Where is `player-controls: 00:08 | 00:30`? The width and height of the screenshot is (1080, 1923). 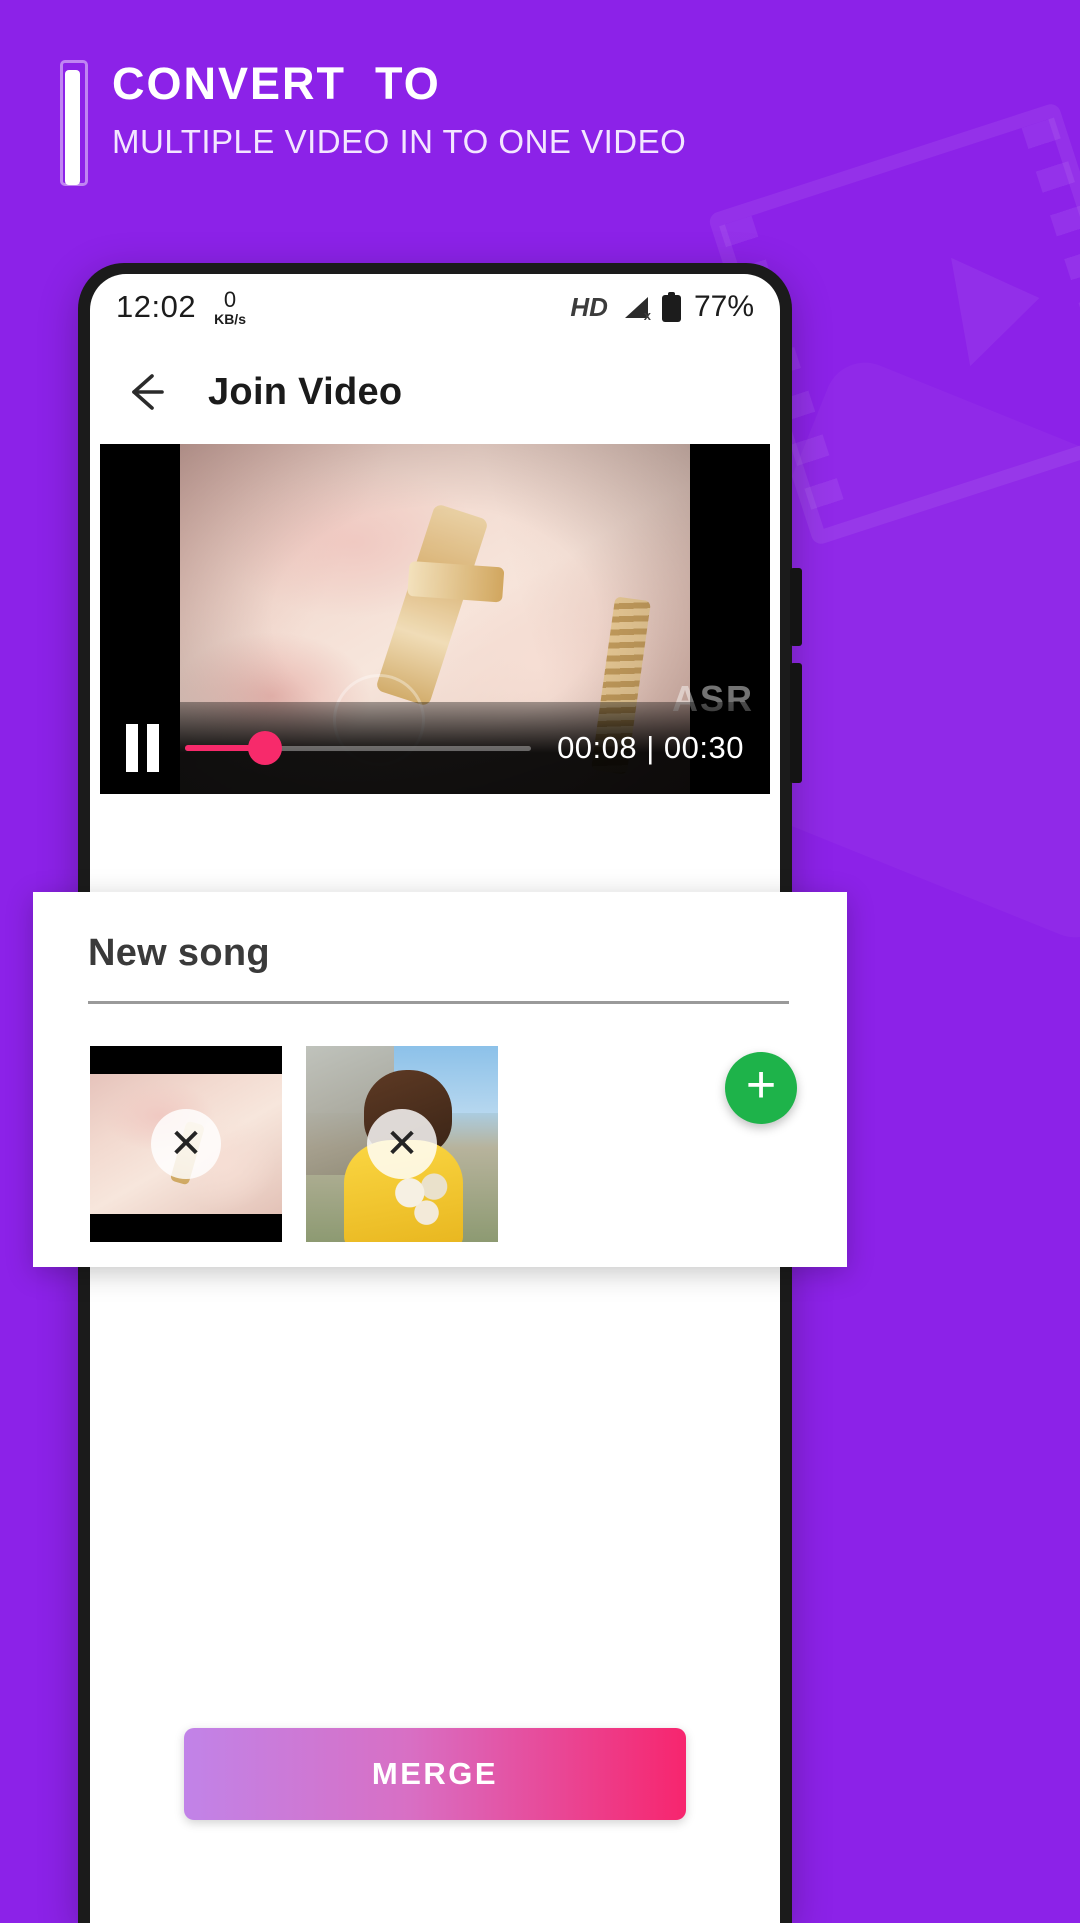
player-controls: 00:08 | 00:30 is located at coordinates (435, 748).